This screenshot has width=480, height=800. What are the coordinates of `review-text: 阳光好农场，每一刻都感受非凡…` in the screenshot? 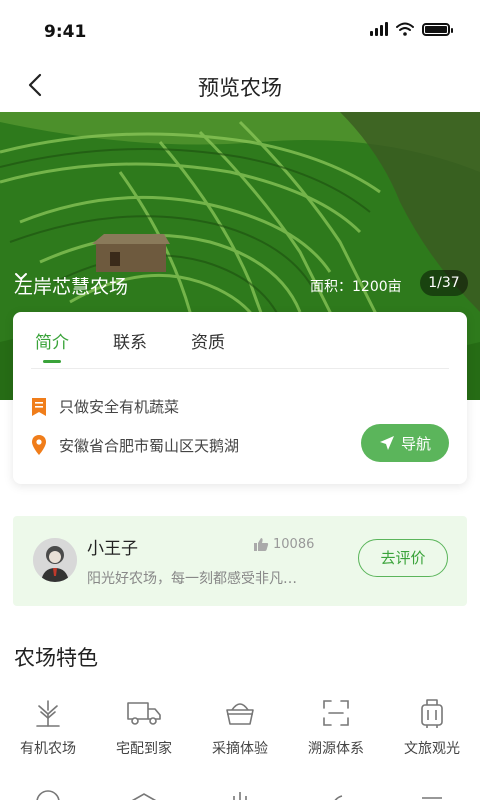 It's located at (192, 579).